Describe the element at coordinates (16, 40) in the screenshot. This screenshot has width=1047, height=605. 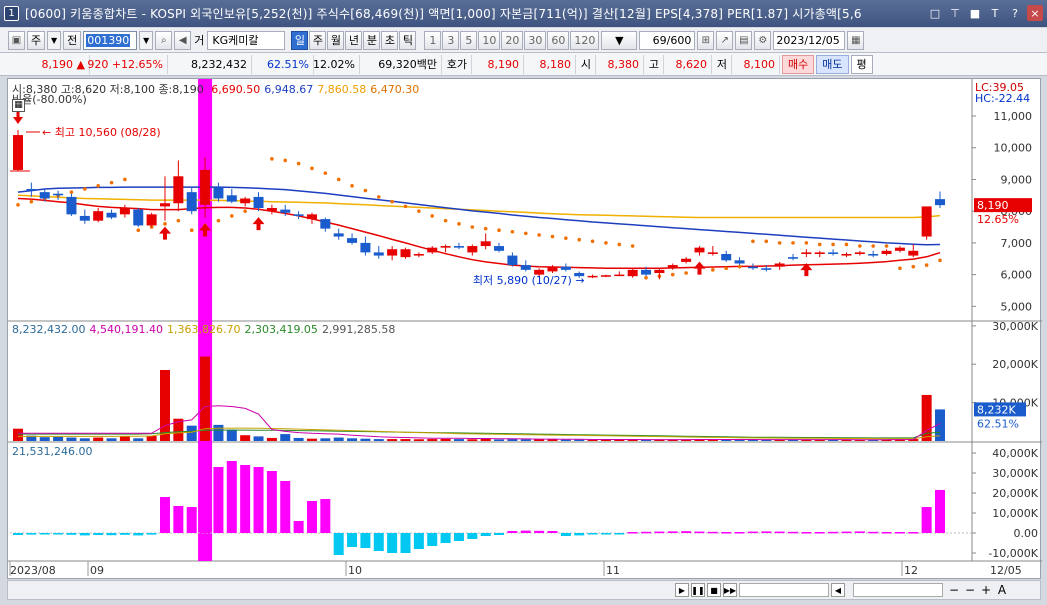
I see `layout-icon: ▣` at that location.